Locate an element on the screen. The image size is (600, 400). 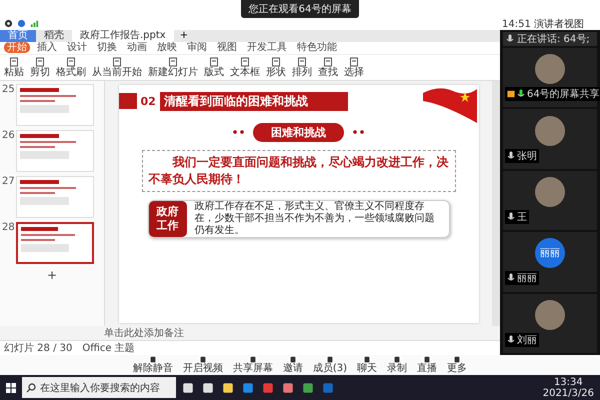
toolbar-button: 形状 is located at coordinates (276, 67).